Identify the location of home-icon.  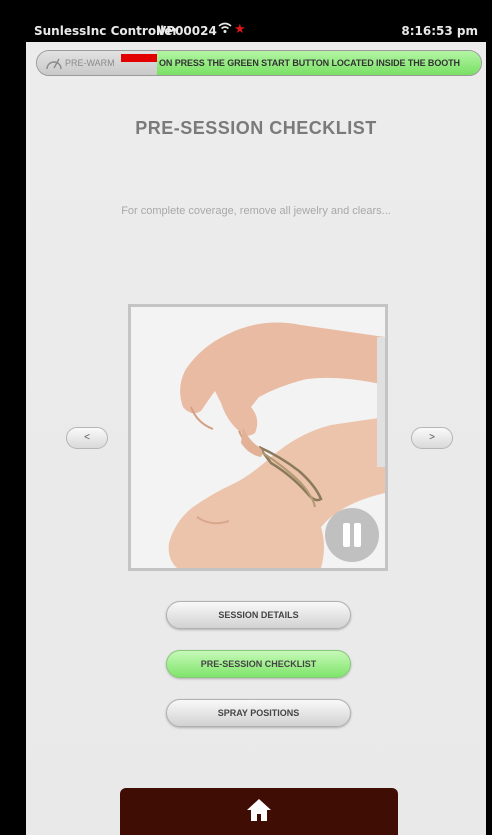
(259, 810).